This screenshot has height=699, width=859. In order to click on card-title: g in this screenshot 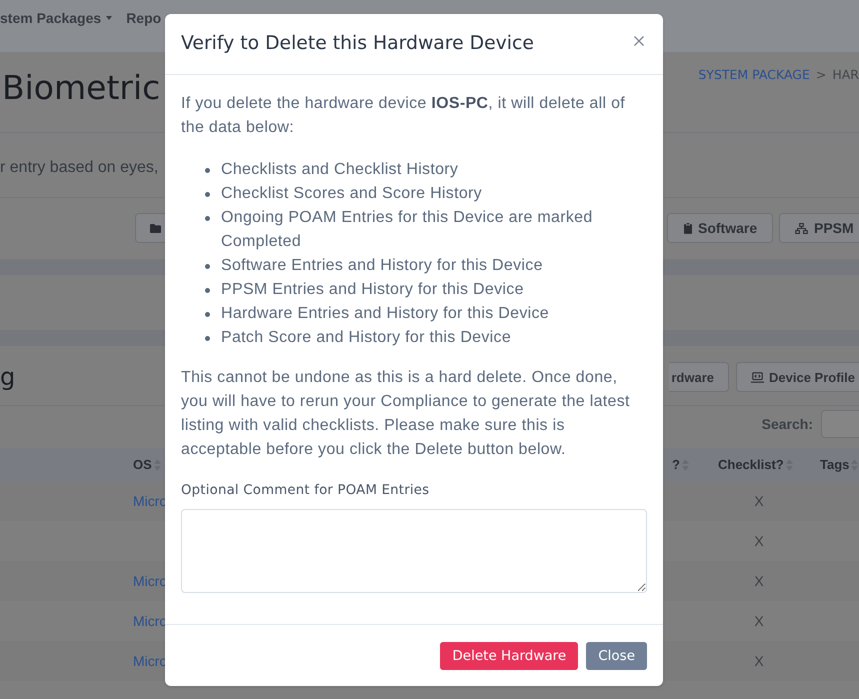, I will do `click(8, 377)`.